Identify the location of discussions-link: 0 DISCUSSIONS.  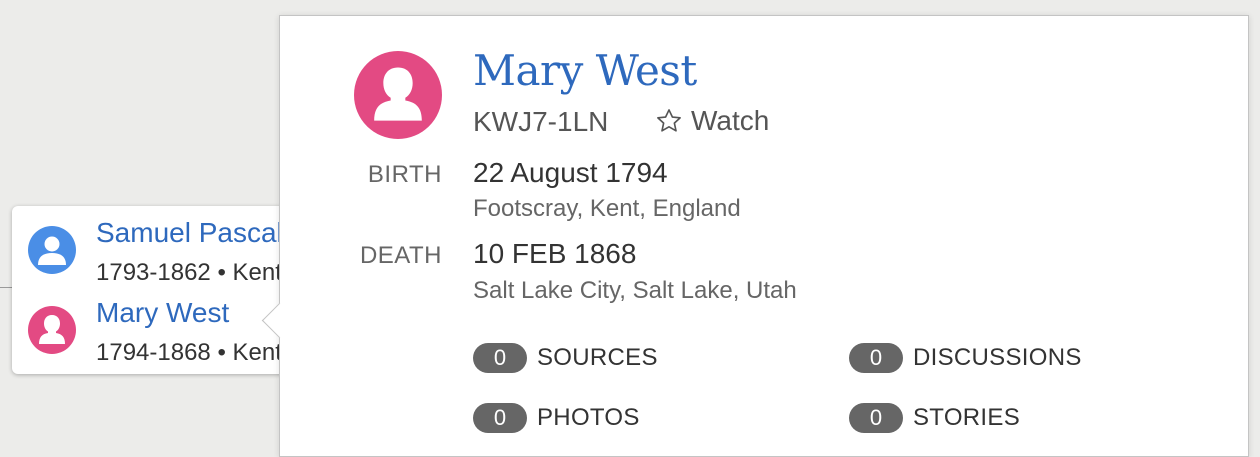
(965, 358).